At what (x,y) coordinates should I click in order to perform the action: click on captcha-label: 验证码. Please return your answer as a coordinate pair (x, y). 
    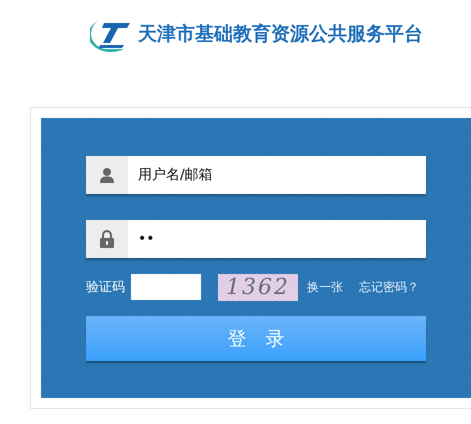
    Looking at the image, I should click on (105, 287).